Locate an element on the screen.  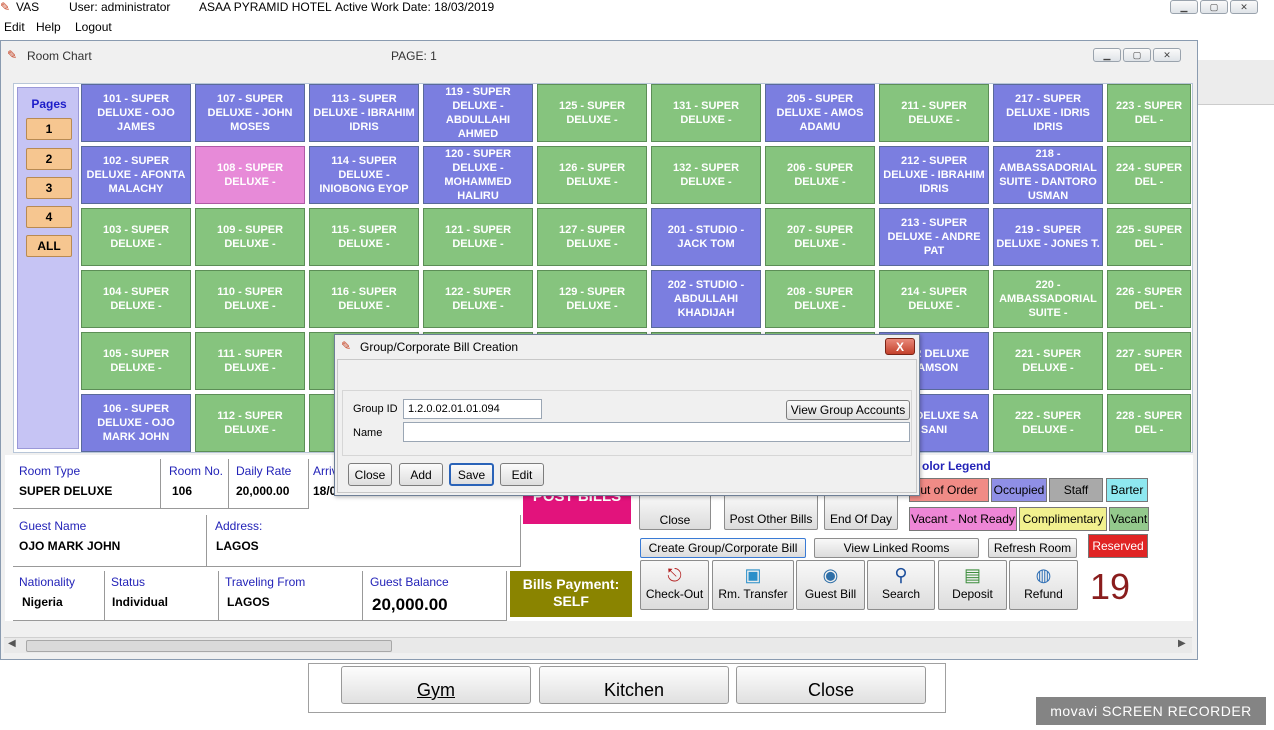
room-tile: 108 - SUPER DELUXE - is located at coordinates (250, 175).